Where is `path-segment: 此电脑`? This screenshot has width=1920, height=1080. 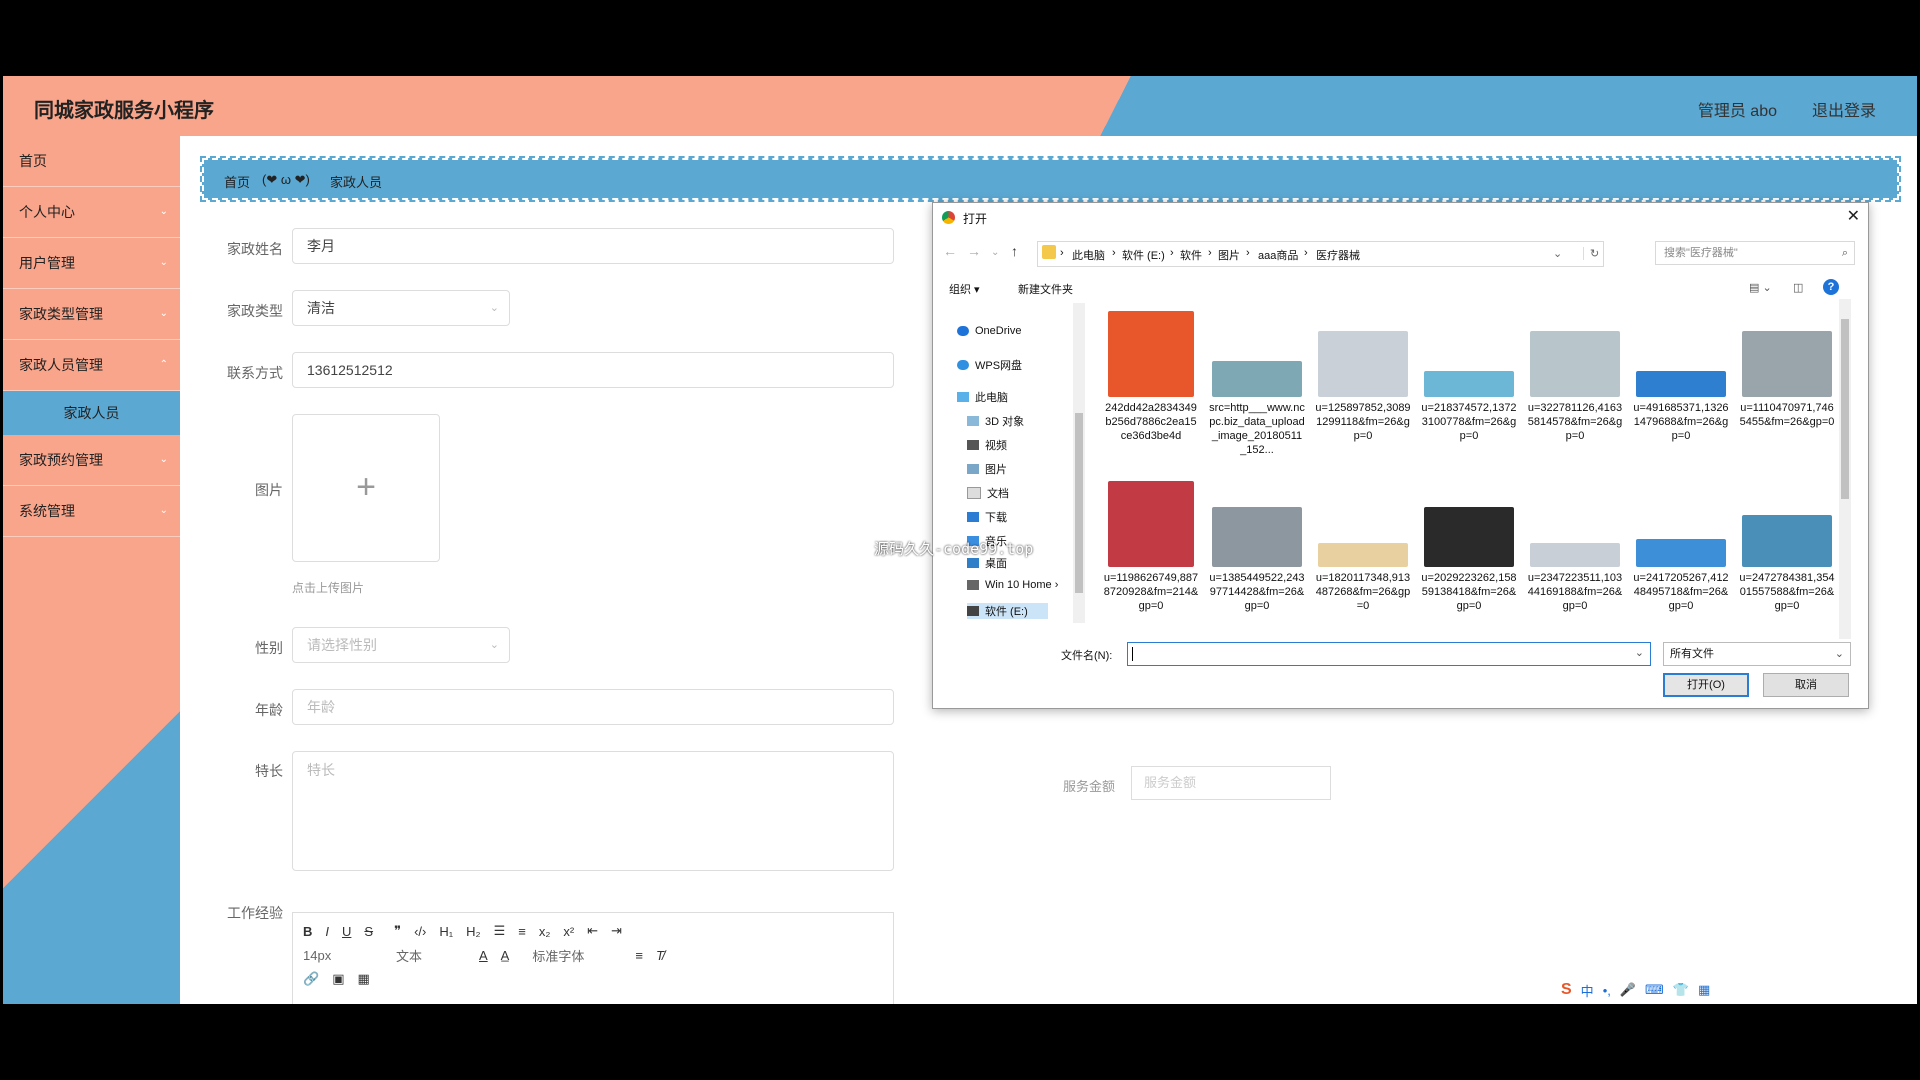 path-segment: 此电脑 is located at coordinates (1088, 255).